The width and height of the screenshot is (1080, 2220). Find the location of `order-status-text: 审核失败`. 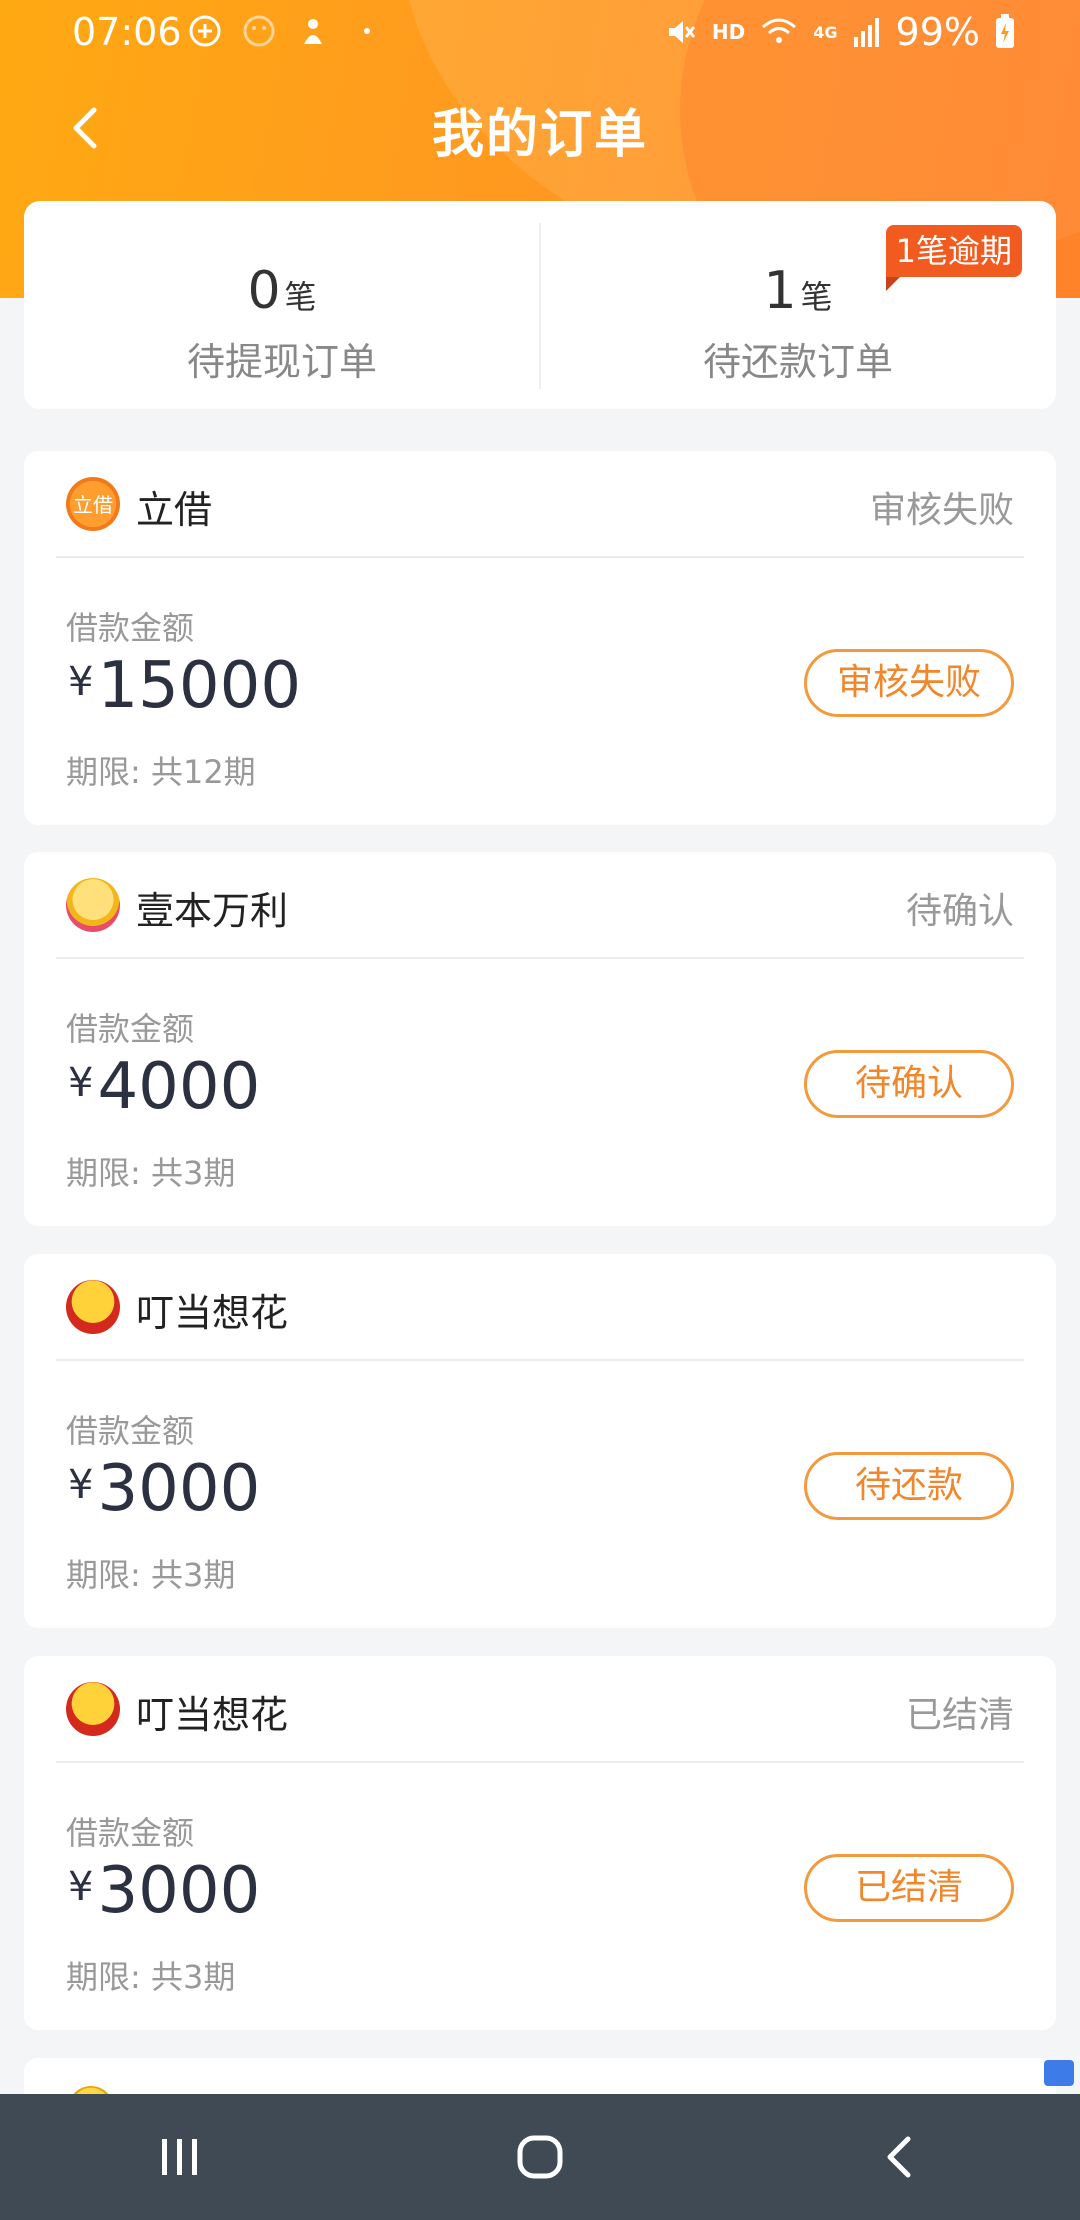

order-status-text: 审核失败 is located at coordinates (941, 510).